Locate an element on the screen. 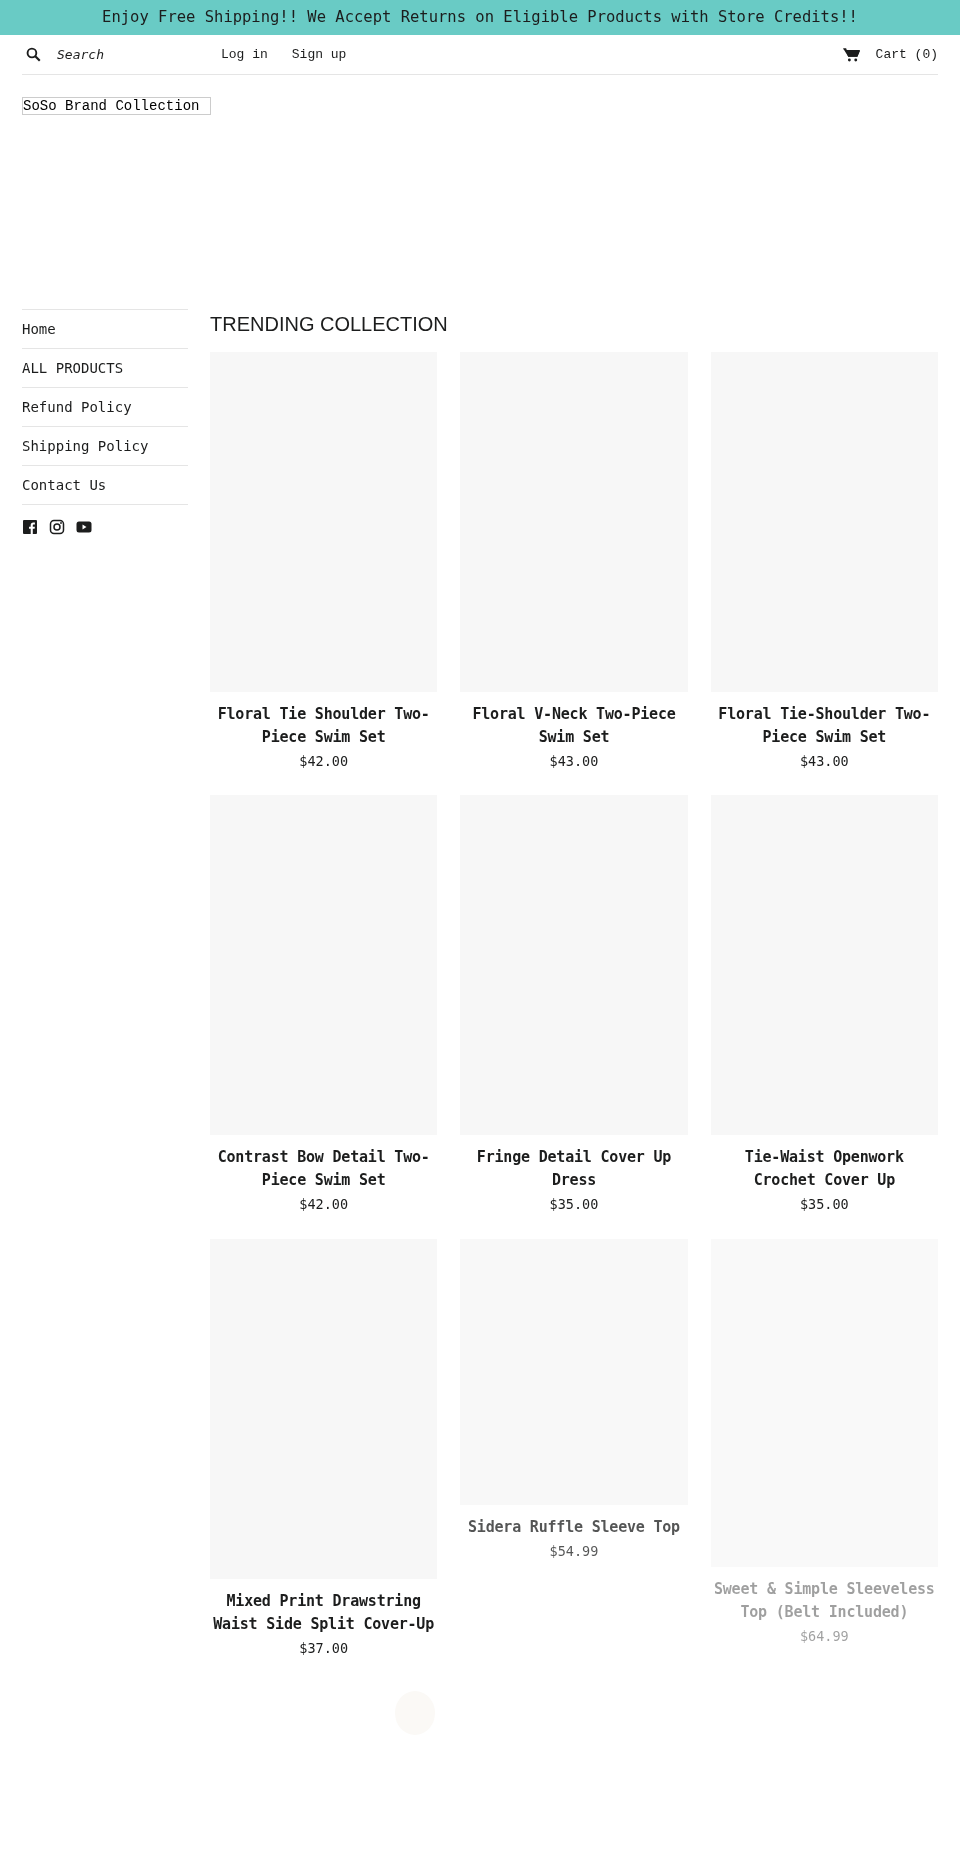  product-title: Floral Tie Shoulder Two-Piece Swim Set is located at coordinates (324, 726).